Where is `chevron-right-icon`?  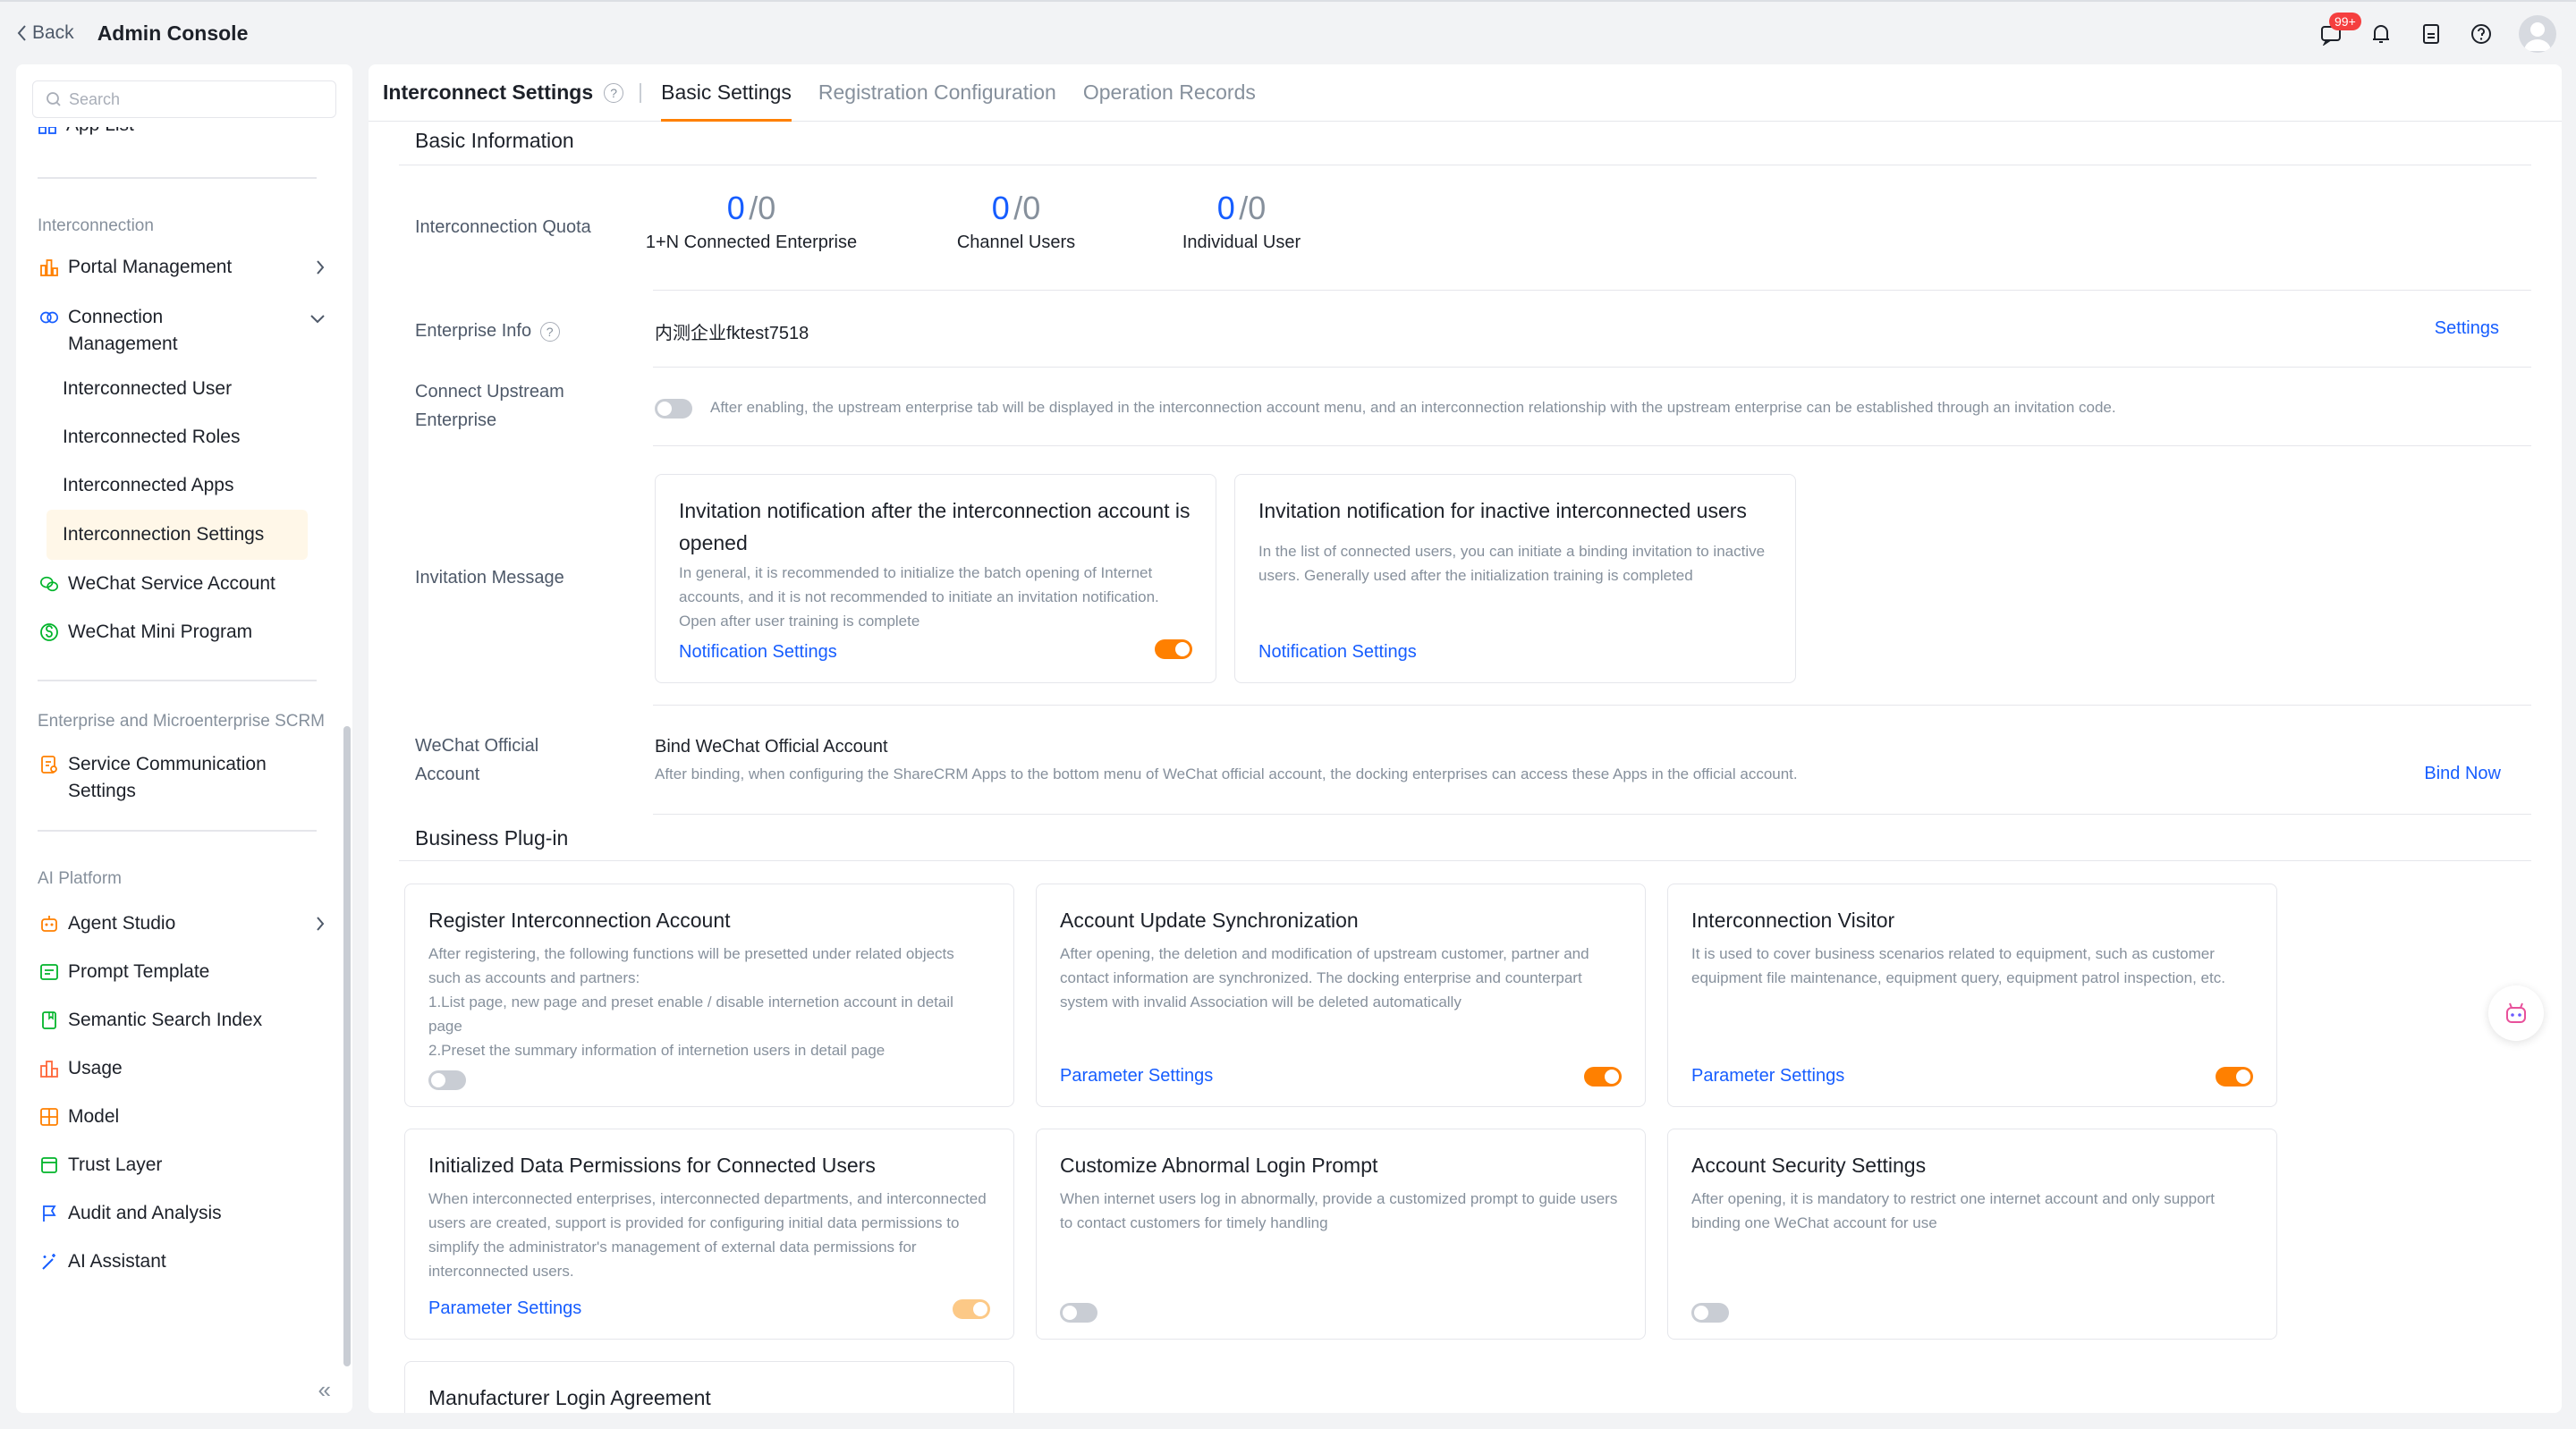 chevron-right-icon is located at coordinates (321, 924).